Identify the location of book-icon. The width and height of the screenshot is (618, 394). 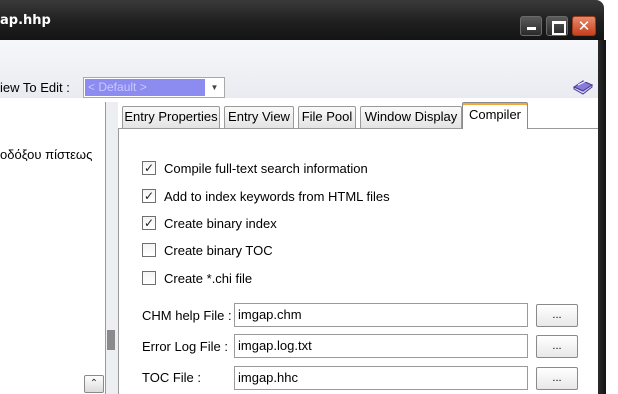
(583, 86).